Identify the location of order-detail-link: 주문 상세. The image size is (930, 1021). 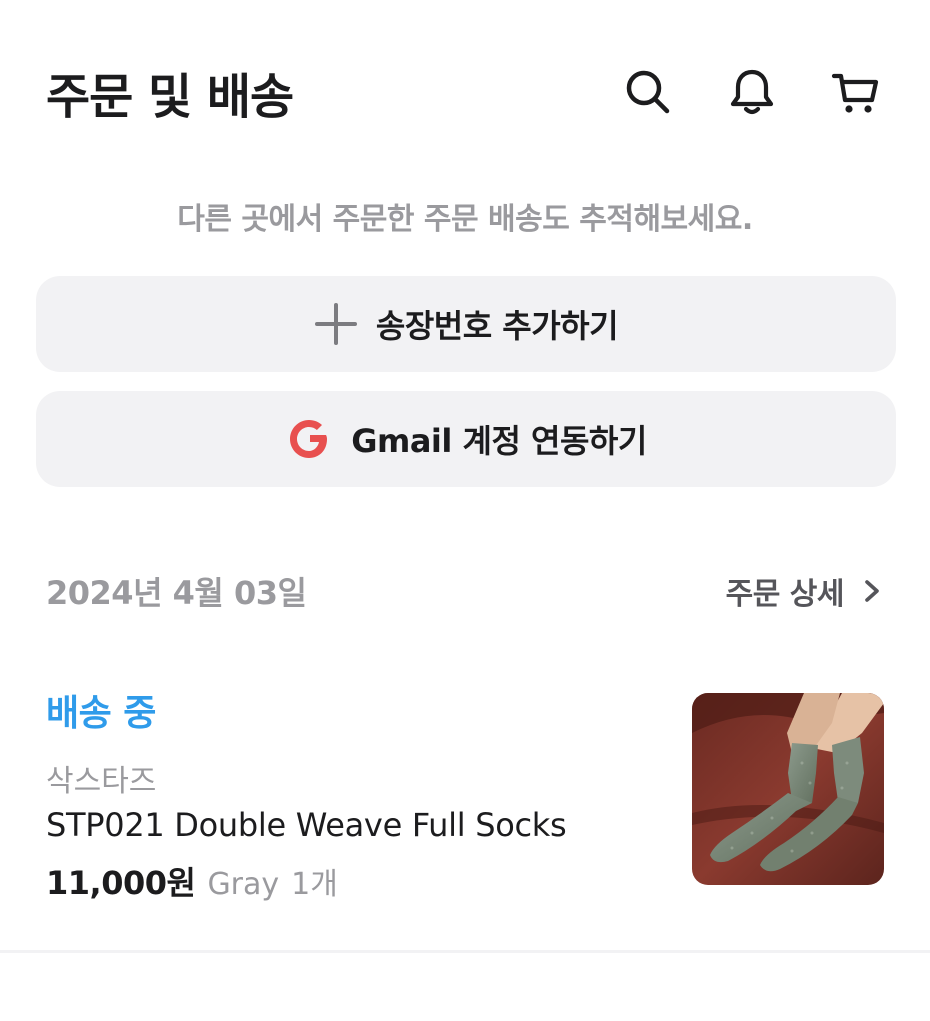
(805, 591).